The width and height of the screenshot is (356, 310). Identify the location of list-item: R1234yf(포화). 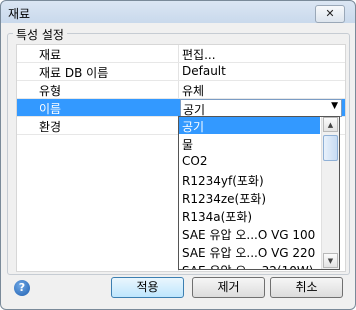
(249, 179).